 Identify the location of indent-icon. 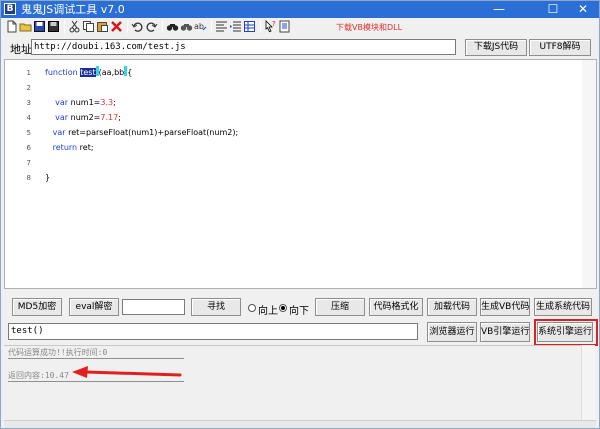
(235, 26).